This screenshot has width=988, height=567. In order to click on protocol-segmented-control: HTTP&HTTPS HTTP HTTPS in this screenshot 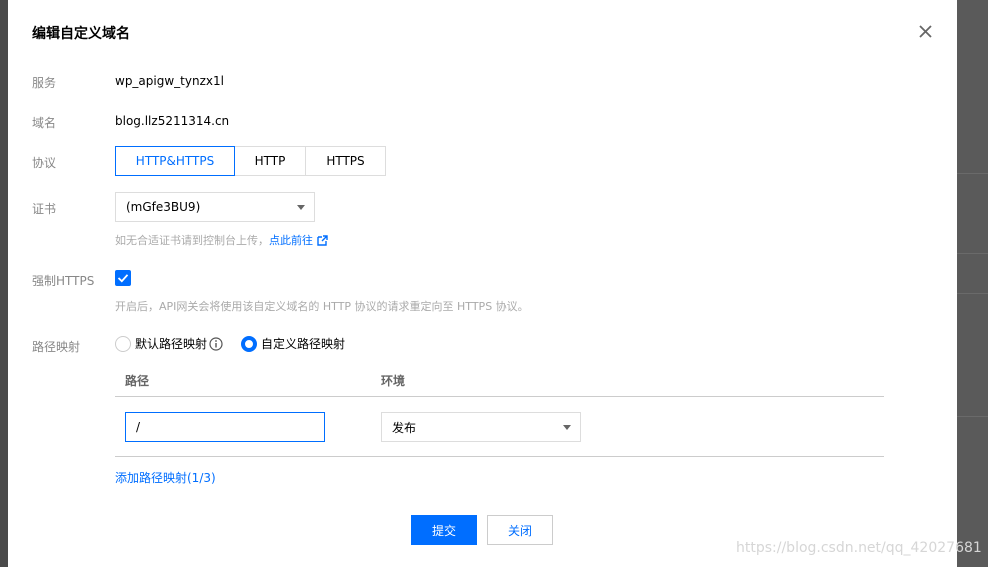, I will do `click(250, 161)`.